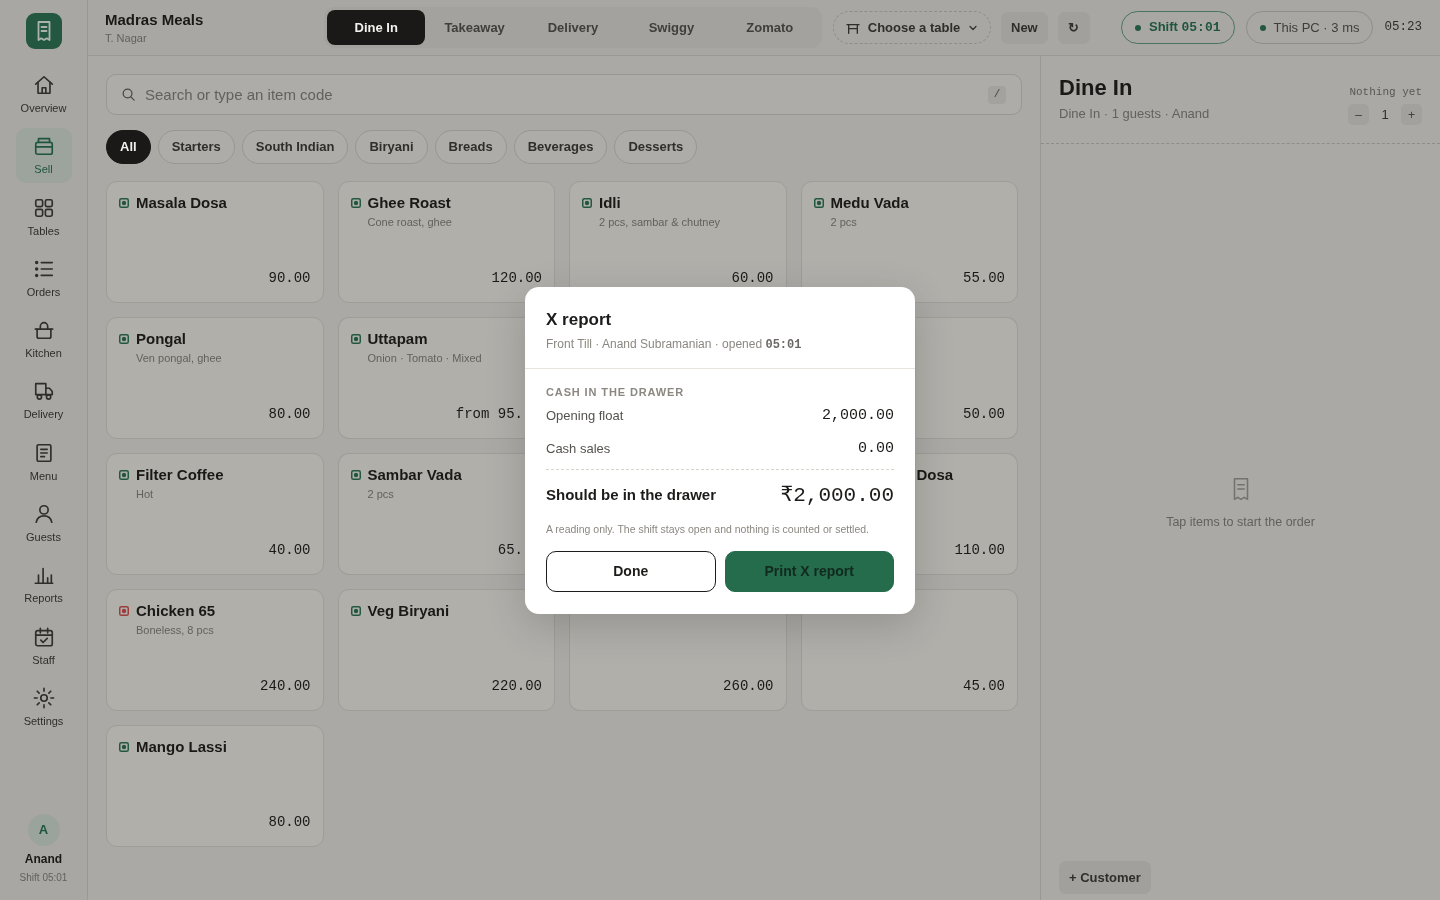 Image resolution: width=1440 pixels, height=900 pixels. Describe the element at coordinates (43, 697) in the screenshot. I see `settings-icon` at that location.